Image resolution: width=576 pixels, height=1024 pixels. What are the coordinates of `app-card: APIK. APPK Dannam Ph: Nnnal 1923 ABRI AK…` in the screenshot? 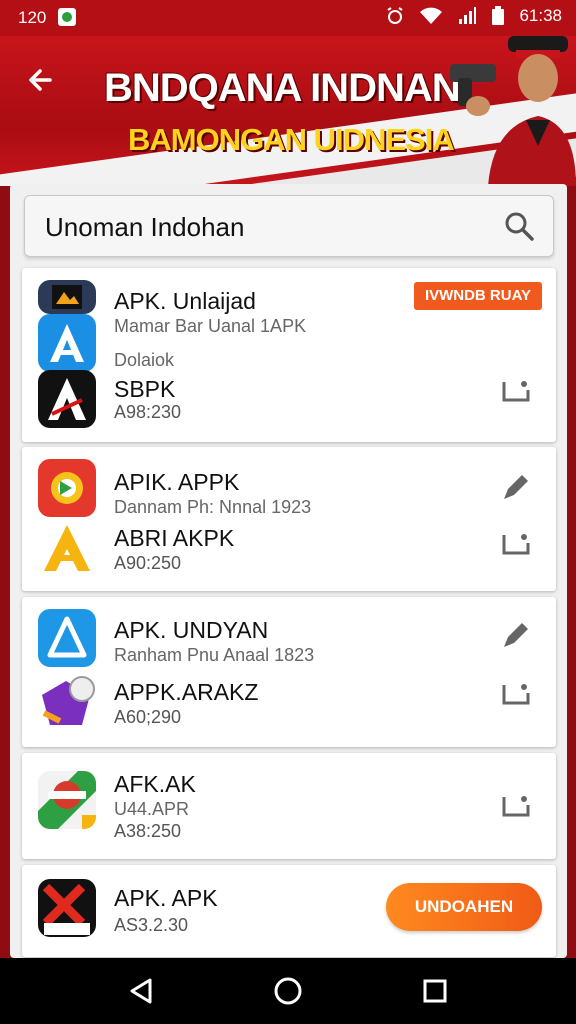 It's located at (289, 519).